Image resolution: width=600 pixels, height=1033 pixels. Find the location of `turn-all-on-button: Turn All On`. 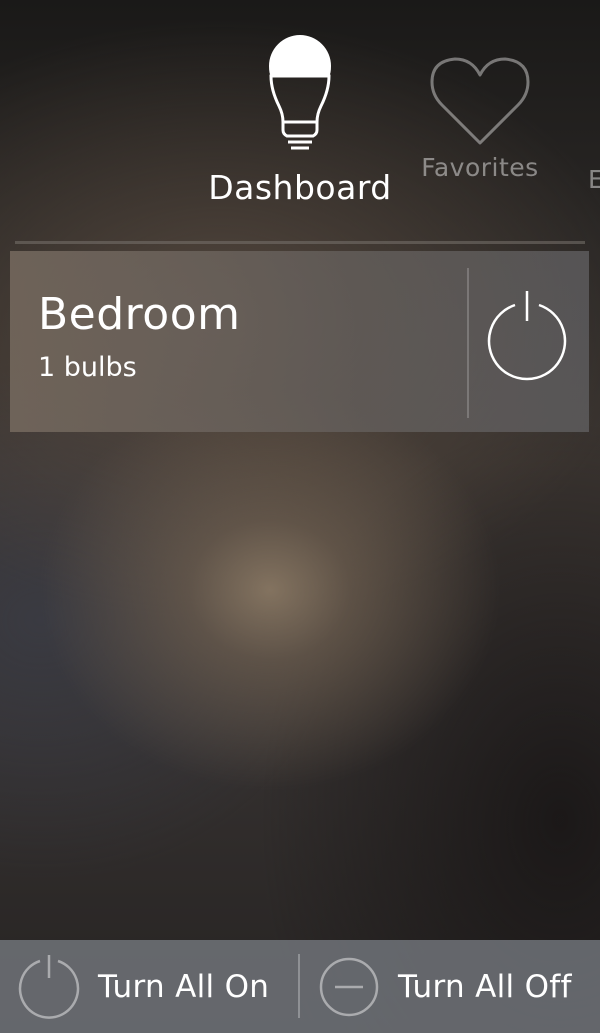

turn-all-on-button: Turn All On is located at coordinates (155, 986).